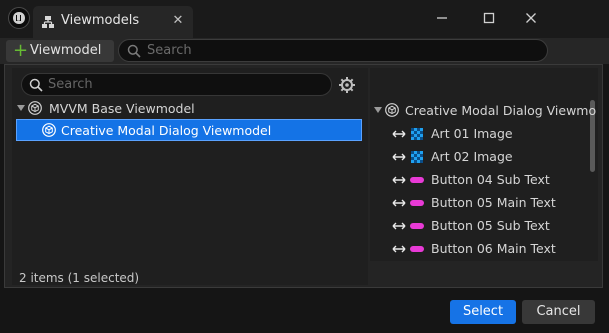  I want to click on cancel-button: Cancel, so click(558, 312).